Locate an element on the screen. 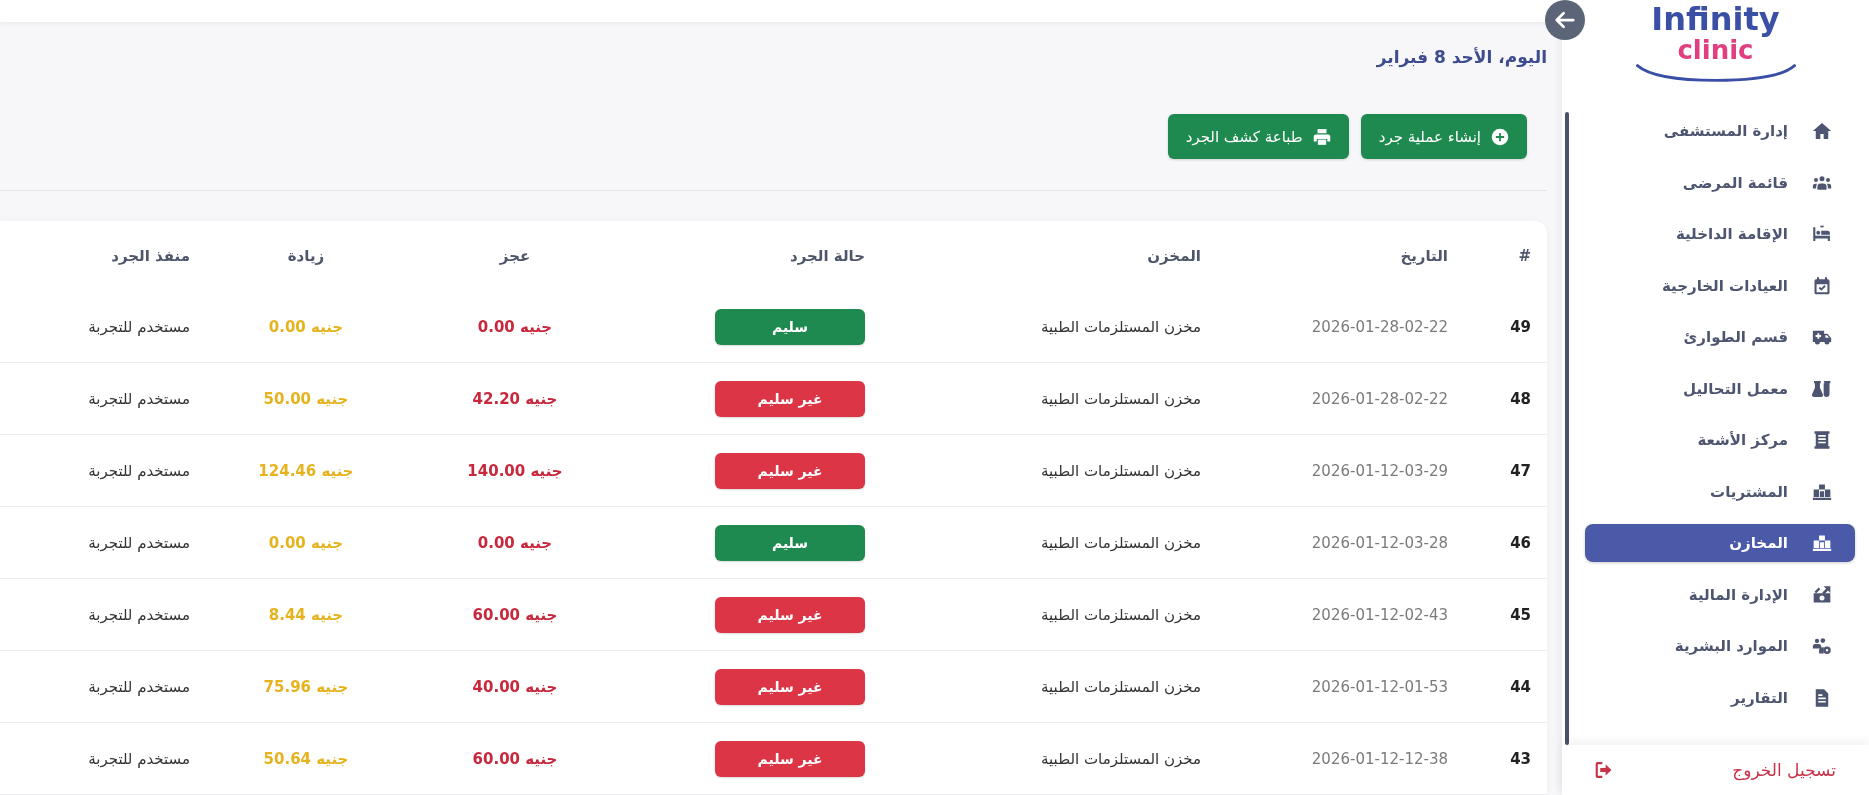 Image resolution: width=1869 pixels, height=795 pixels. table-cell-text: 2026-01-12-01-53 is located at coordinates (1379, 686).